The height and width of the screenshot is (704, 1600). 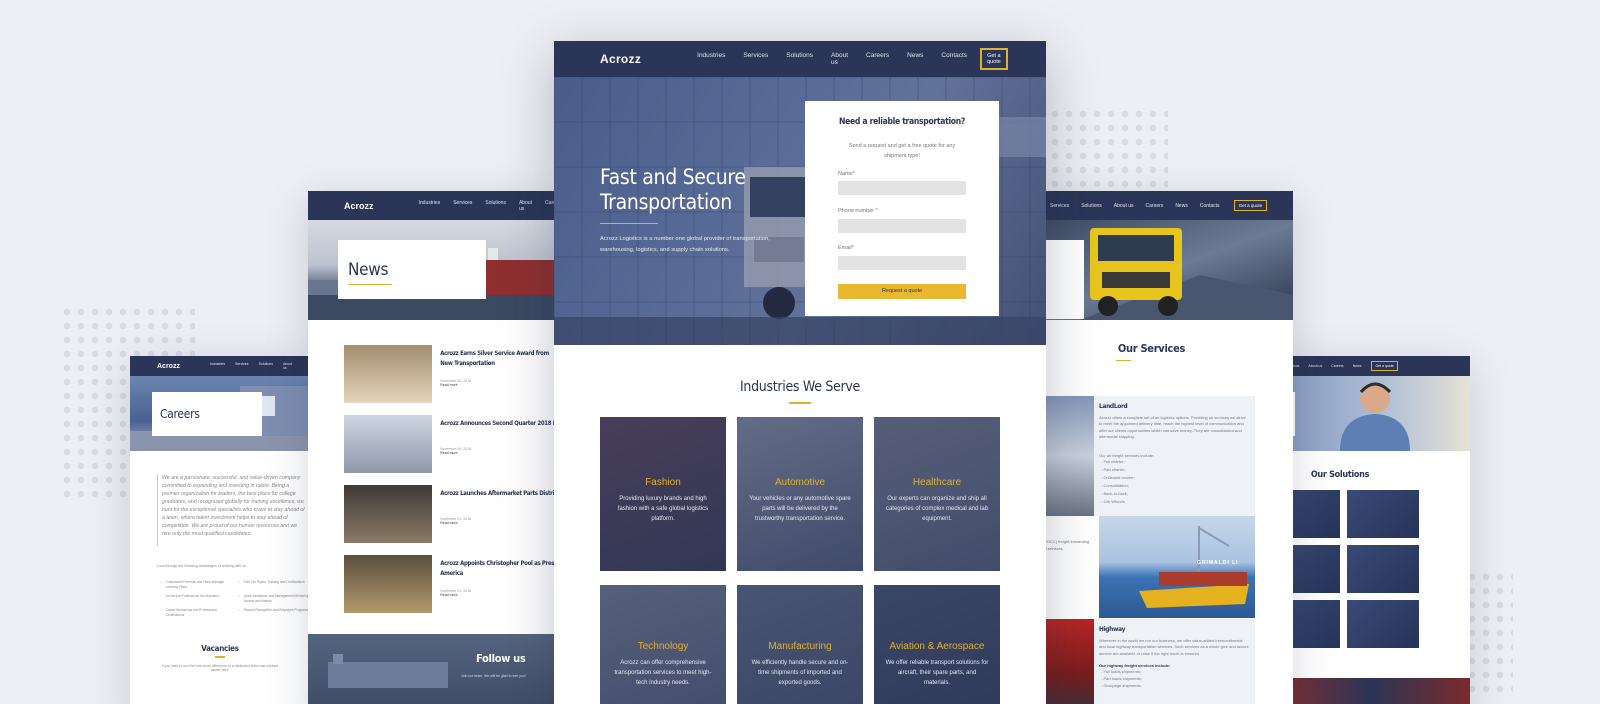 I want to click on tile-title: Automotive, so click(x=800, y=482).